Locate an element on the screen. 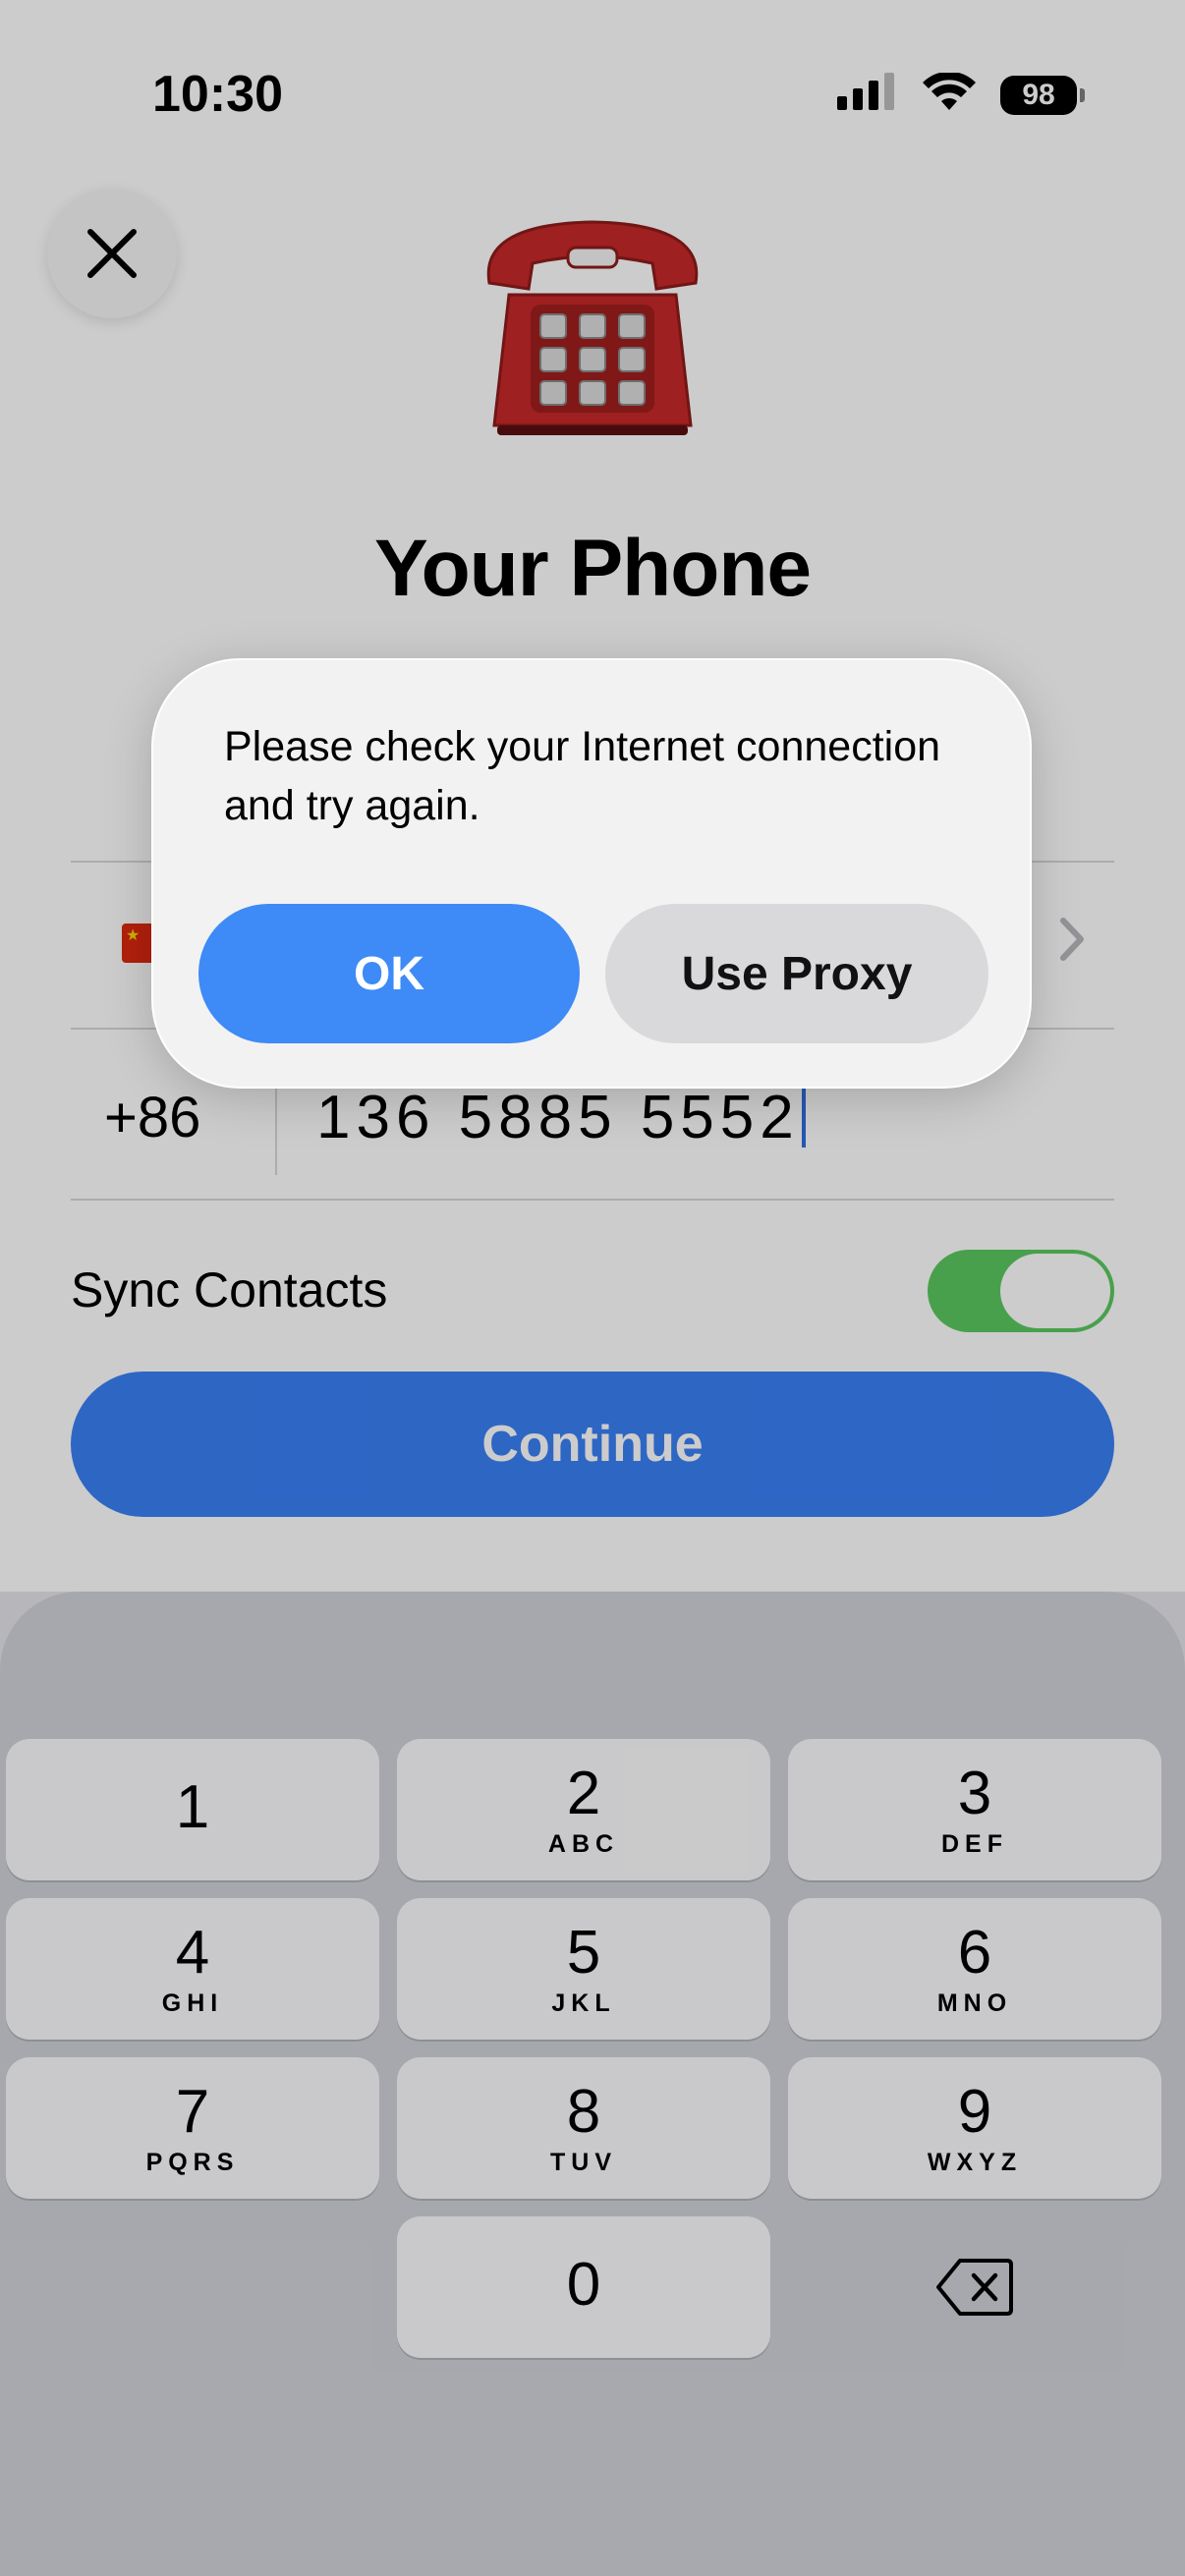 The image size is (1185, 2576). ok-button: OK is located at coordinates (389, 973).